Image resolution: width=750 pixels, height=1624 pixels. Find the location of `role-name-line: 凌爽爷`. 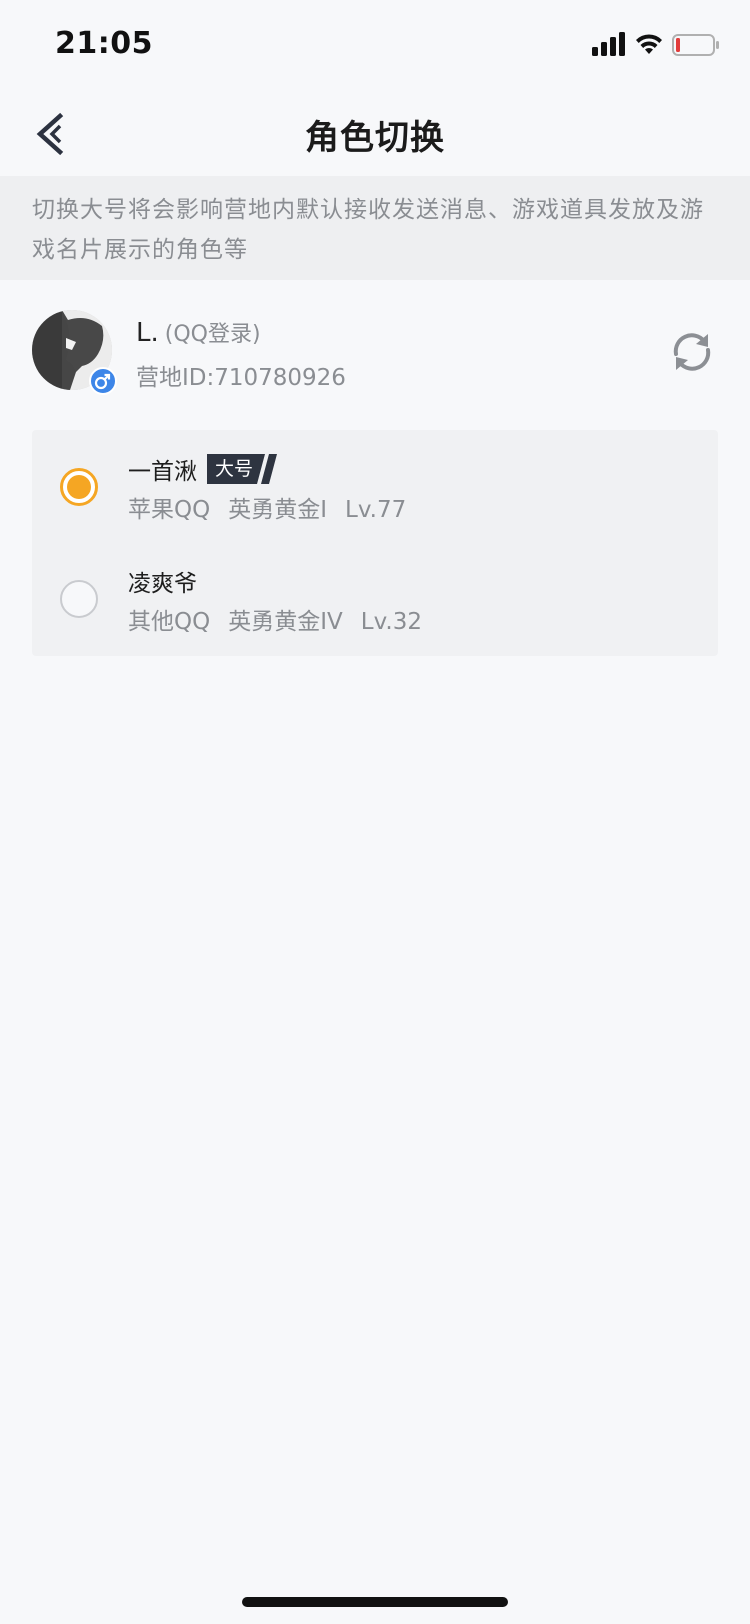

role-name-line: 凌爽爷 is located at coordinates (162, 581).